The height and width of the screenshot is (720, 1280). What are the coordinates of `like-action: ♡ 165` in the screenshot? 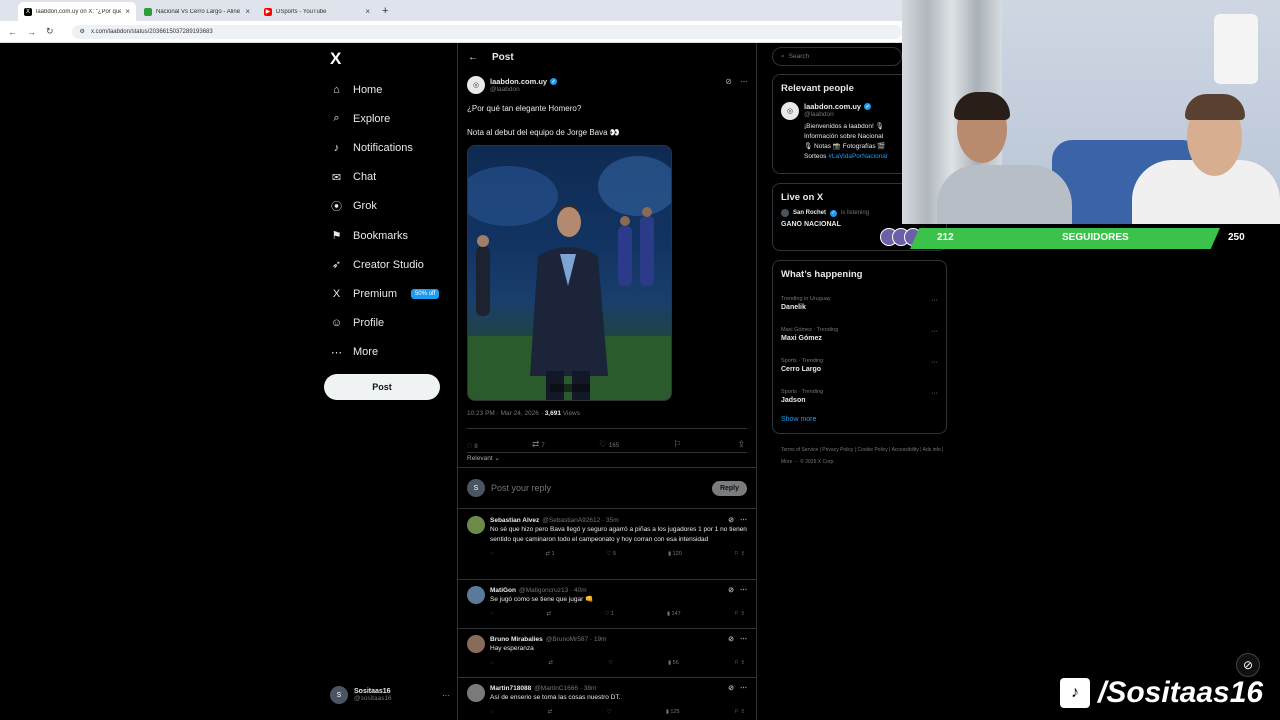 It's located at (609, 444).